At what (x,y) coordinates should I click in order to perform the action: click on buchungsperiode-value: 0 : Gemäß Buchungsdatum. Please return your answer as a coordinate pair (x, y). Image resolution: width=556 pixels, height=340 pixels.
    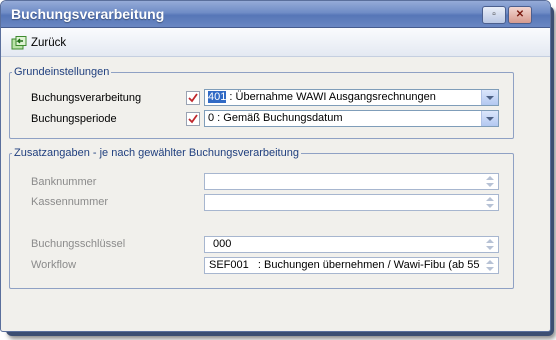
    Looking at the image, I should click on (275, 118).